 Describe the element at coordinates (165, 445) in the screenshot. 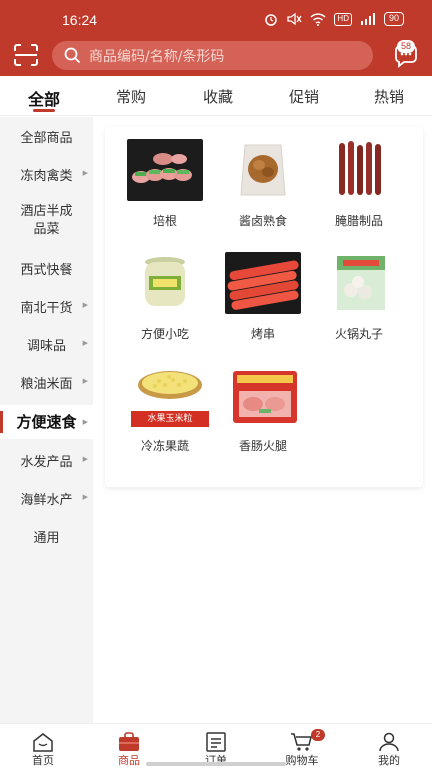

I see `subcategory-label: 冷冻果蔬` at that location.